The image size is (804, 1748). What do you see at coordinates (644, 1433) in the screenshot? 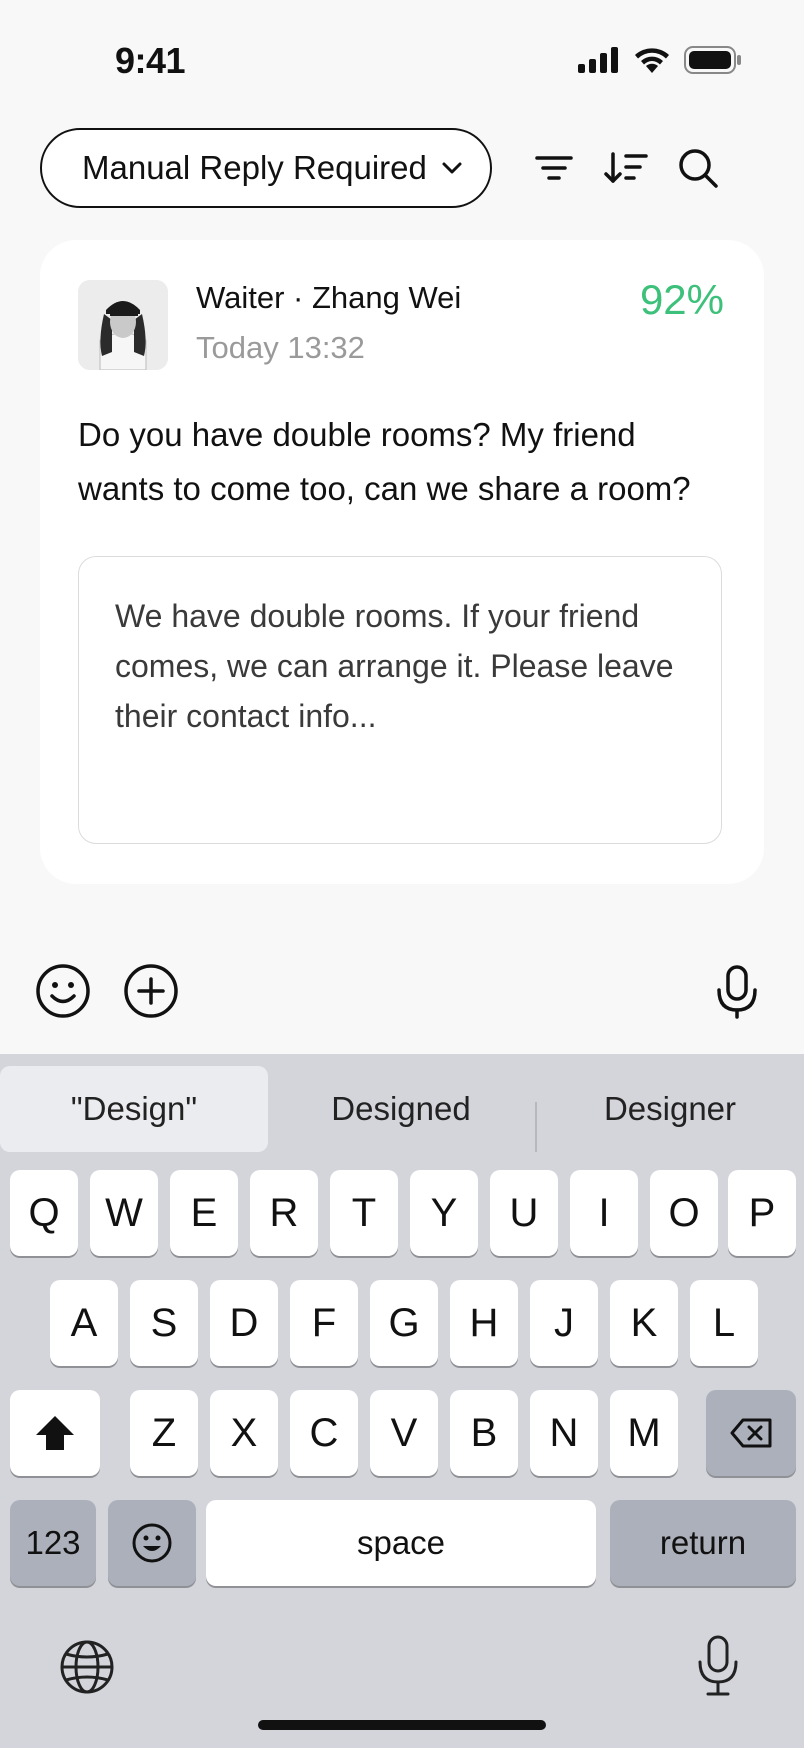
I see `key-m: M` at bounding box center [644, 1433].